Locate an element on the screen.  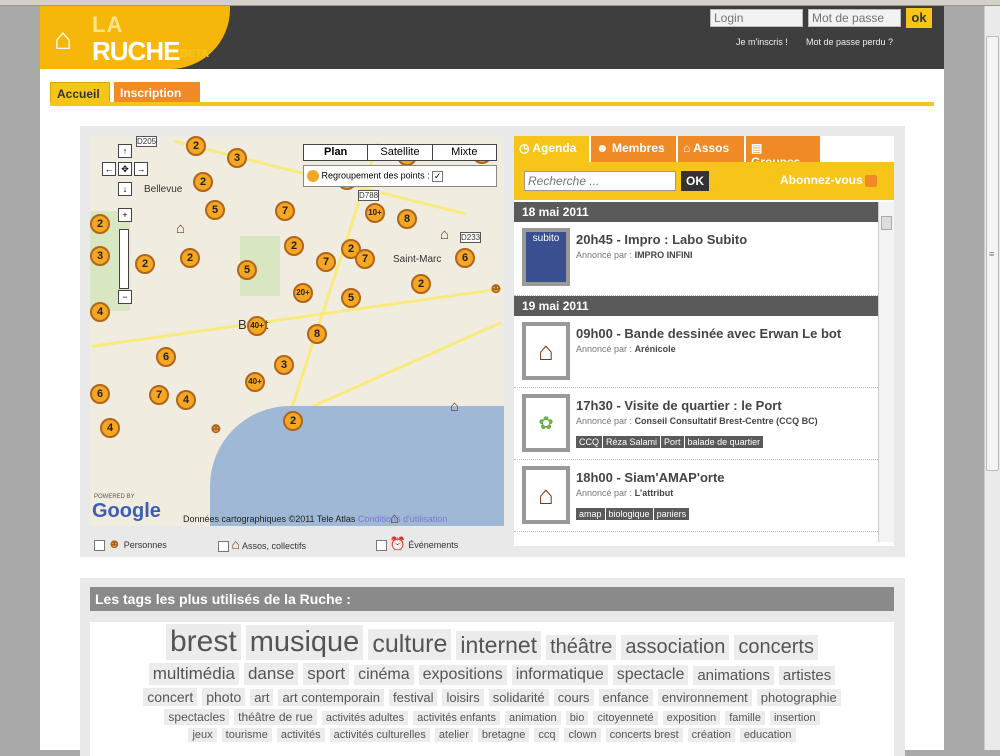
page-scrollbar: ≡ is located at coordinates (992, 378).